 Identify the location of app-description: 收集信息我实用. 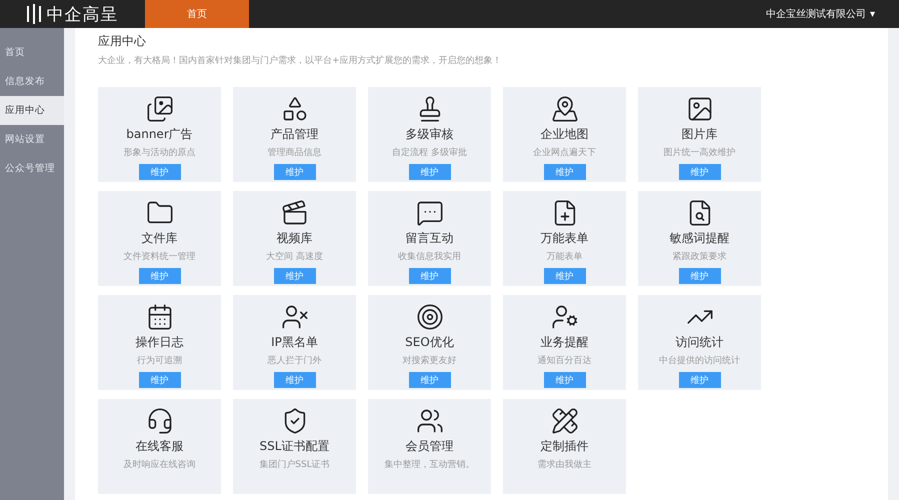
(429, 256).